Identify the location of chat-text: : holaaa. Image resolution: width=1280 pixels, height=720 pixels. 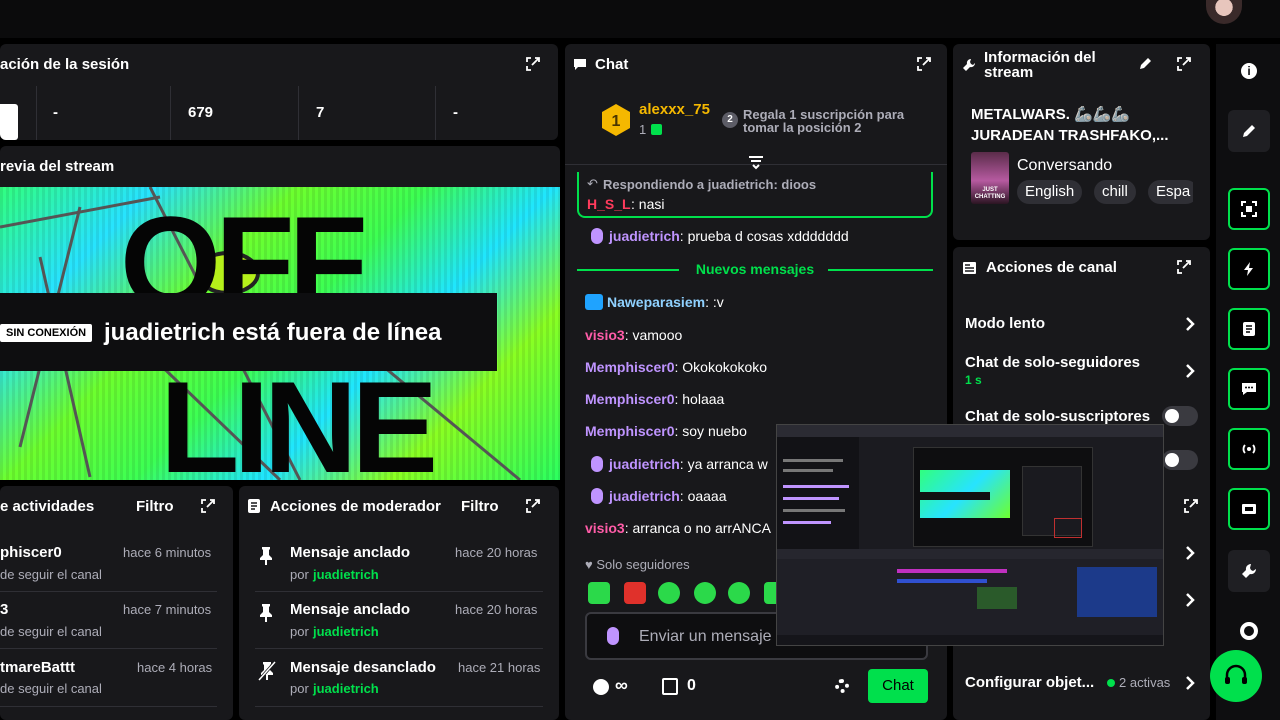
(699, 399).